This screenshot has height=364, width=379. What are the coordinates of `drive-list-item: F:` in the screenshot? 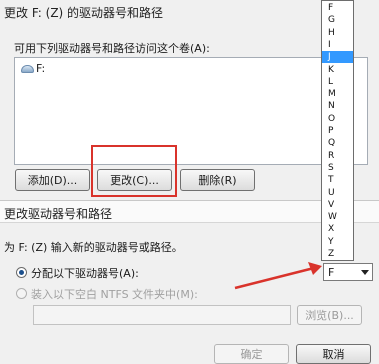 It's located at (33, 68).